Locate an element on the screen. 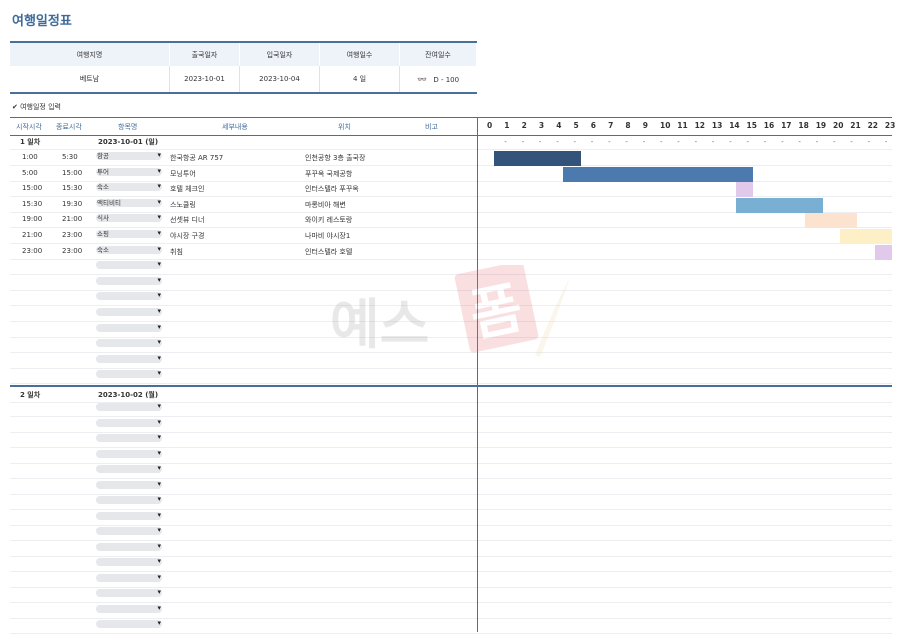 The width and height of the screenshot is (900, 634). summary-return-date: 2023-10-04 is located at coordinates (279, 80).